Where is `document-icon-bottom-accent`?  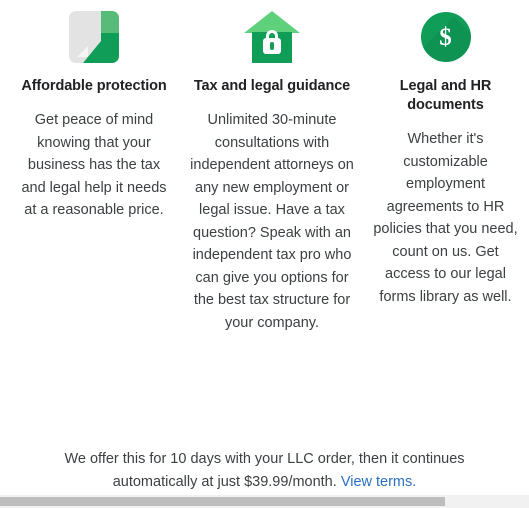 document-icon-bottom-accent is located at coordinates (110, 48).